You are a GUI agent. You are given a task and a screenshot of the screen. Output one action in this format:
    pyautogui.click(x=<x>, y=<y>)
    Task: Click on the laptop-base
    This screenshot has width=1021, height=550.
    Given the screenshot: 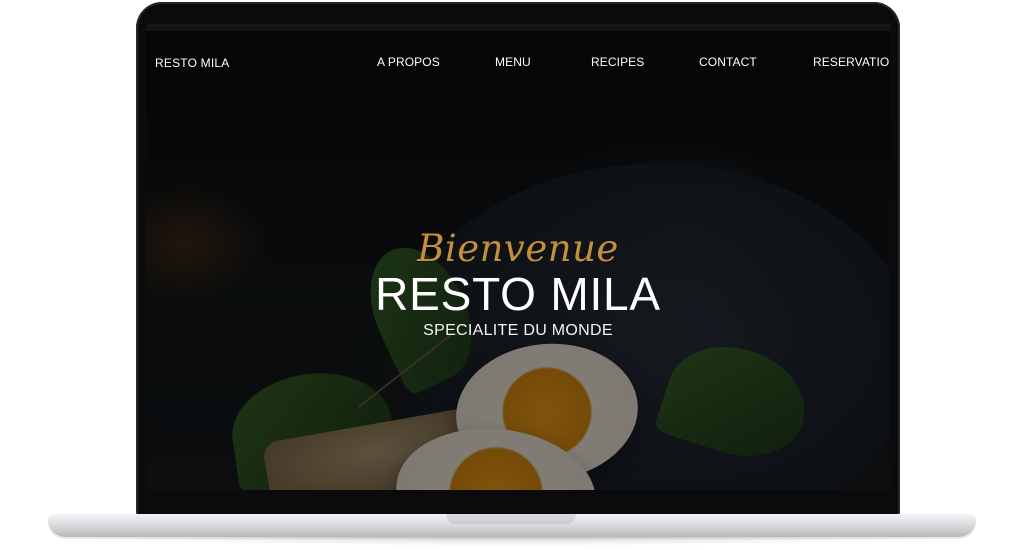 What is the action you would take?
    pyautogui.click(x=512, y=525)
    